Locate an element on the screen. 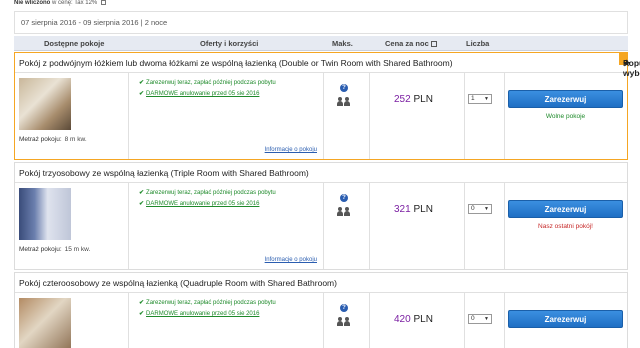 The image size is (640, 348). room-area: Metraż pokoju: 15 m kw. is located at coordinates (54, 249).